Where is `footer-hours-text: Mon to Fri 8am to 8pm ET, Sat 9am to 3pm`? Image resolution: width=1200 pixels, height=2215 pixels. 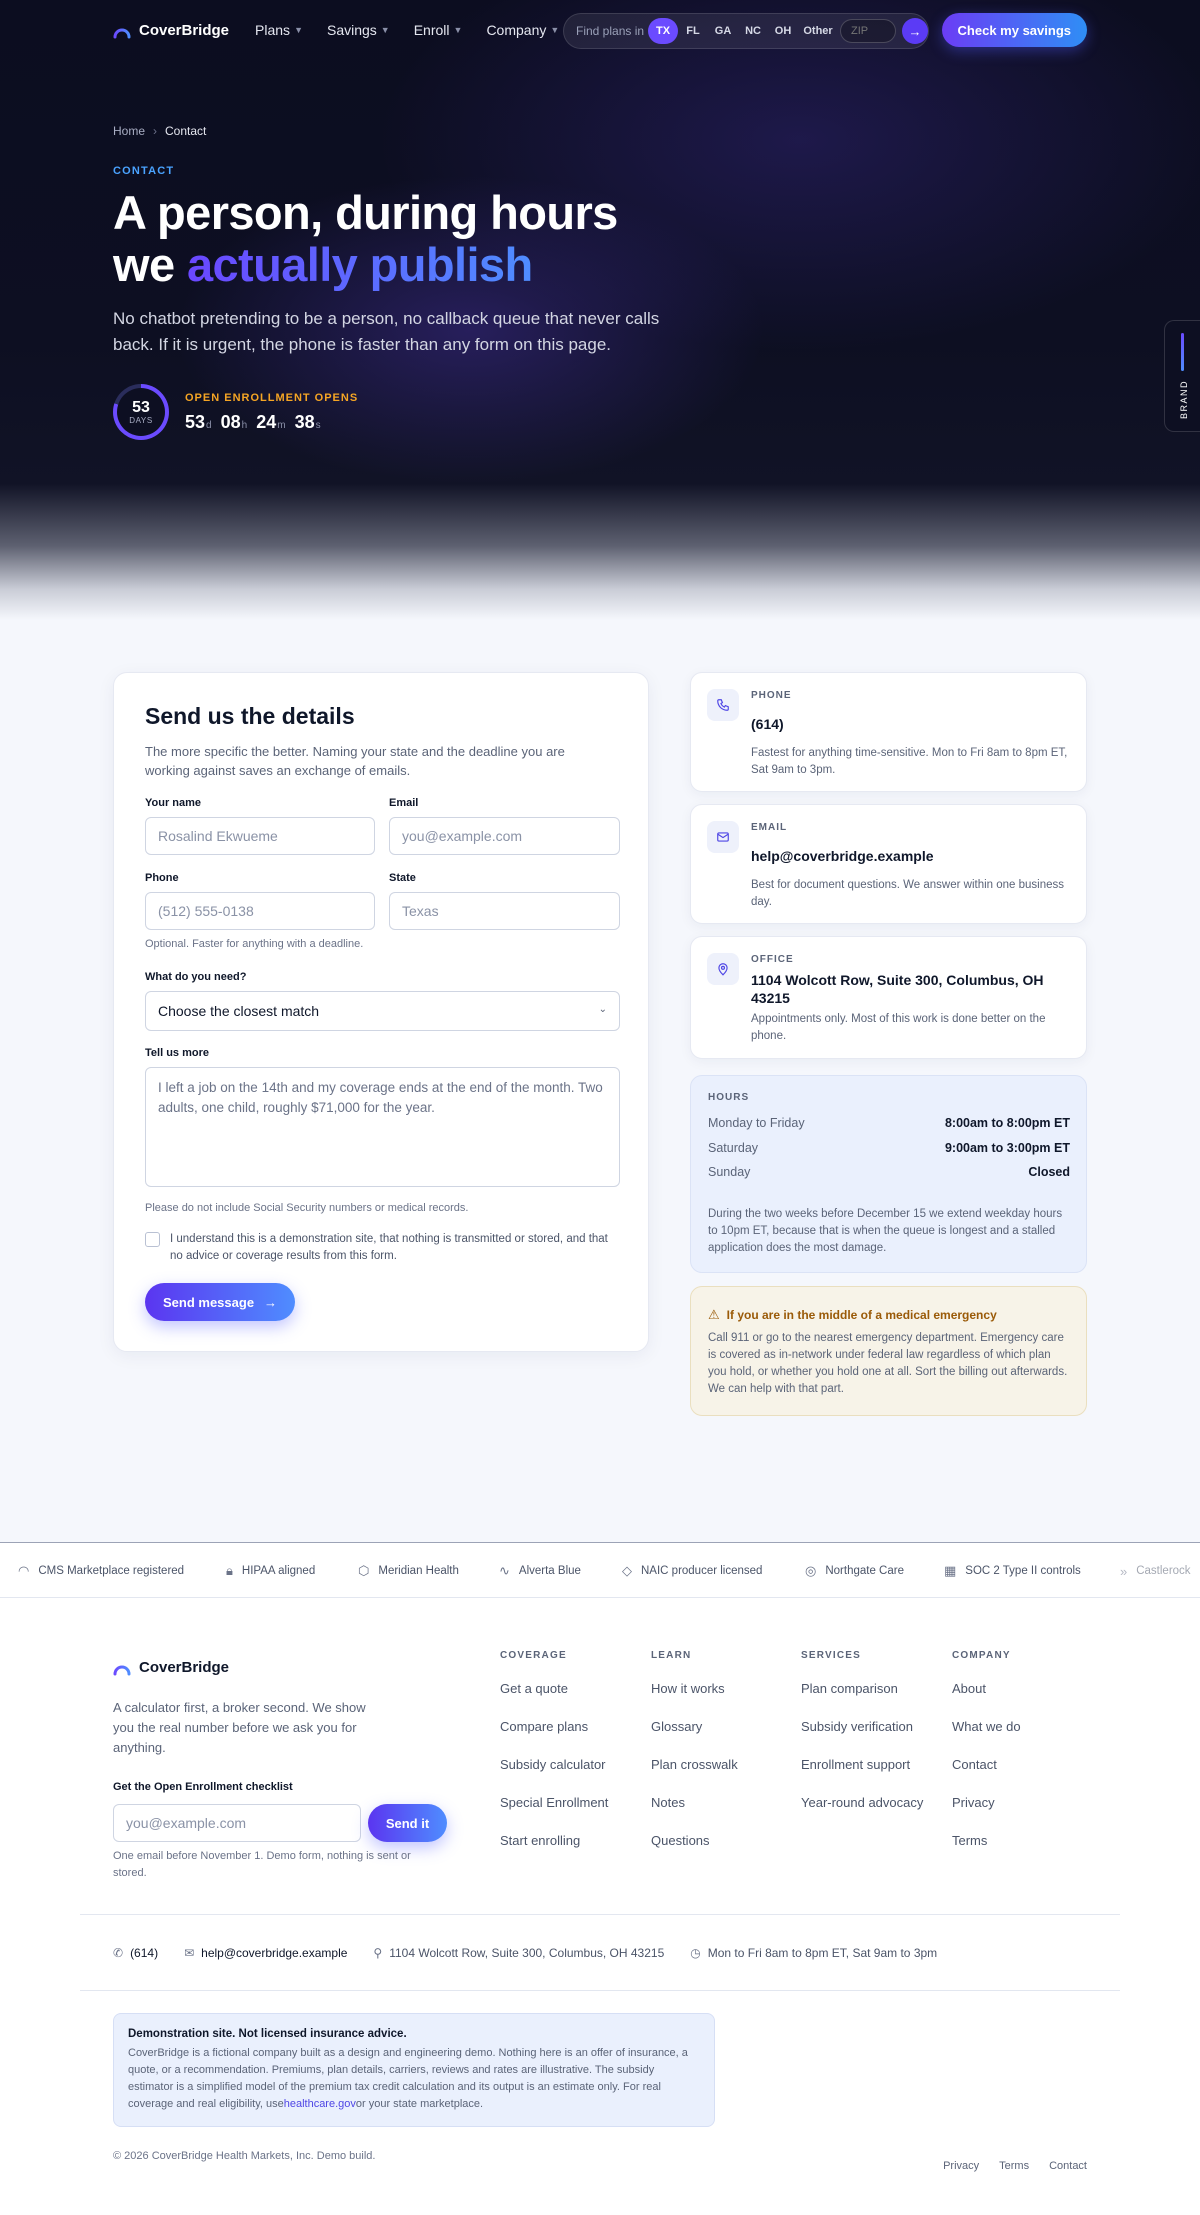
footer-hours-text: Mon to Fri 8am to 8pm ET, Sat 9am to 3pm is located at coordinates (822, 1953).